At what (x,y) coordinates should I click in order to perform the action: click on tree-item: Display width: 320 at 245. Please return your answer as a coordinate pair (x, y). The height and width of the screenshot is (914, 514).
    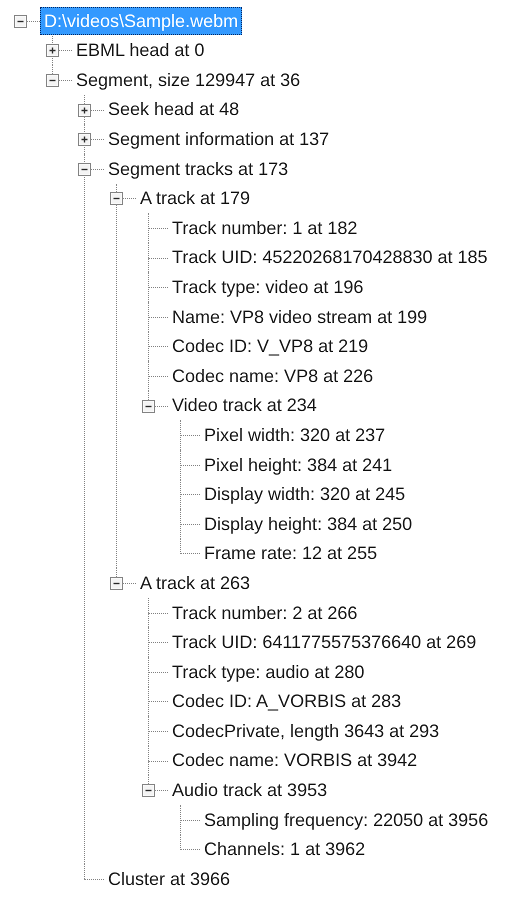
    Looking at the image, I should click on (305, 494).